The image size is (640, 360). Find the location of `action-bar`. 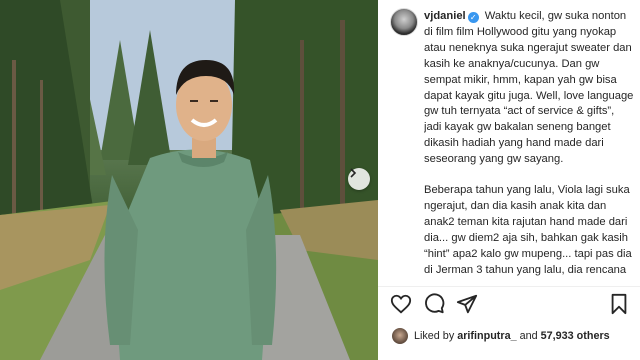

action-bar is located at coordinates (509, 305).